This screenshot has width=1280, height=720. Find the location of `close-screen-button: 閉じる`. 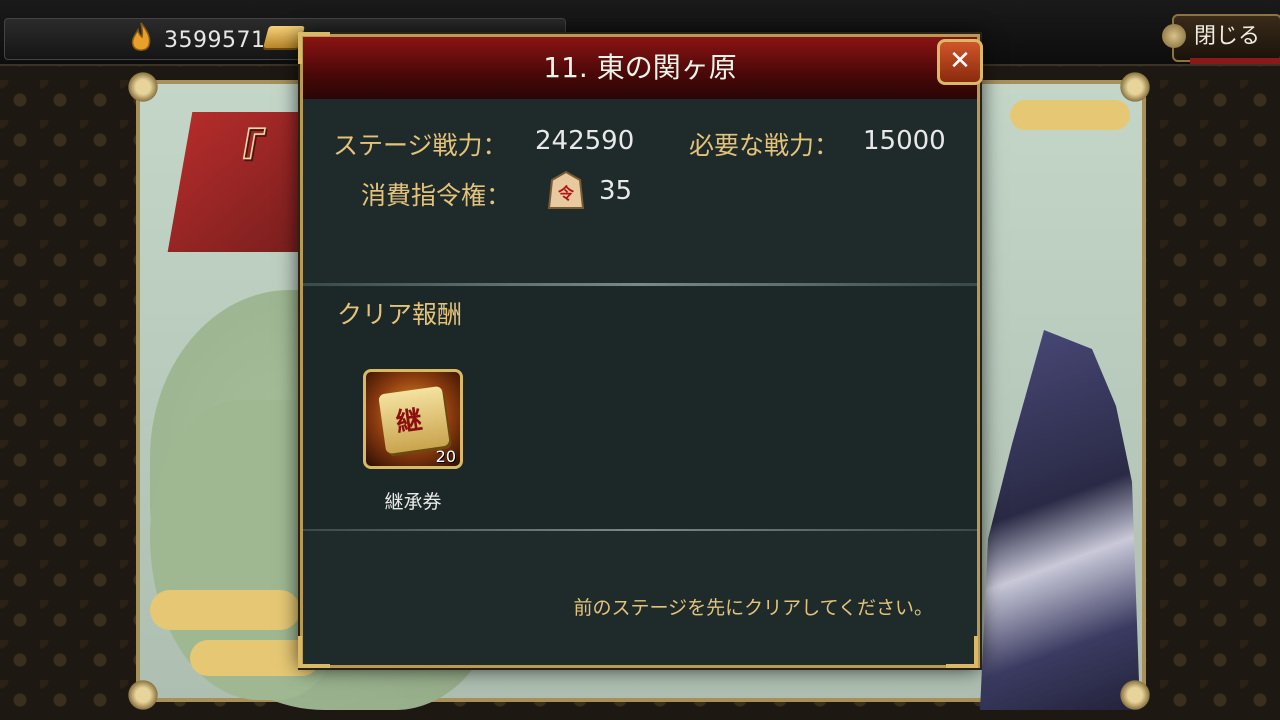

close-screen-button: 閉じる is located at coordinates (1221, 38).